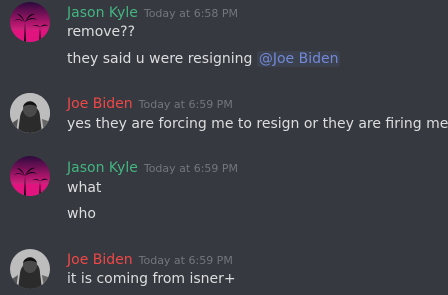 This screenshot has height=295, width=448. What do you see at coordinates (298, 59) in the screenshot?
I see `user-mention: @Joe Biden` at bounding box center [298, 59].